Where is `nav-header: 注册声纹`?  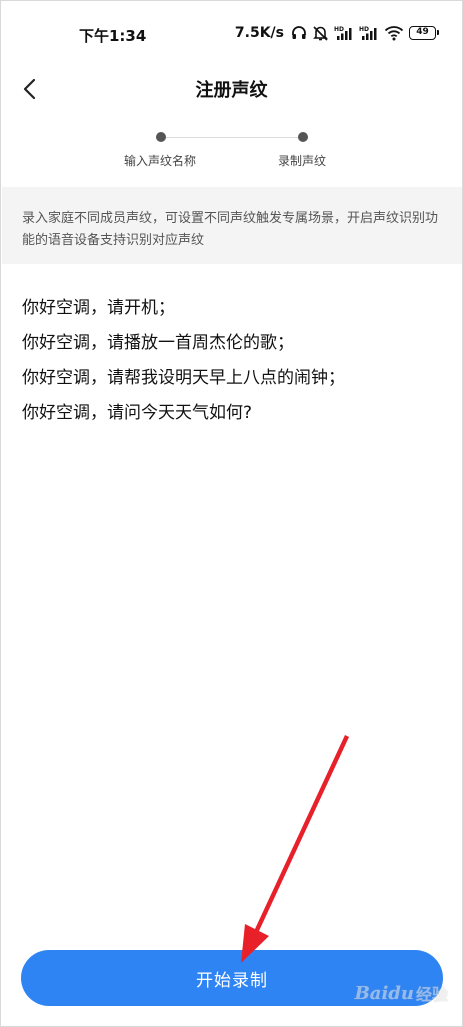 nav-header: 注册声纹 is located at coordinates (231, 89).